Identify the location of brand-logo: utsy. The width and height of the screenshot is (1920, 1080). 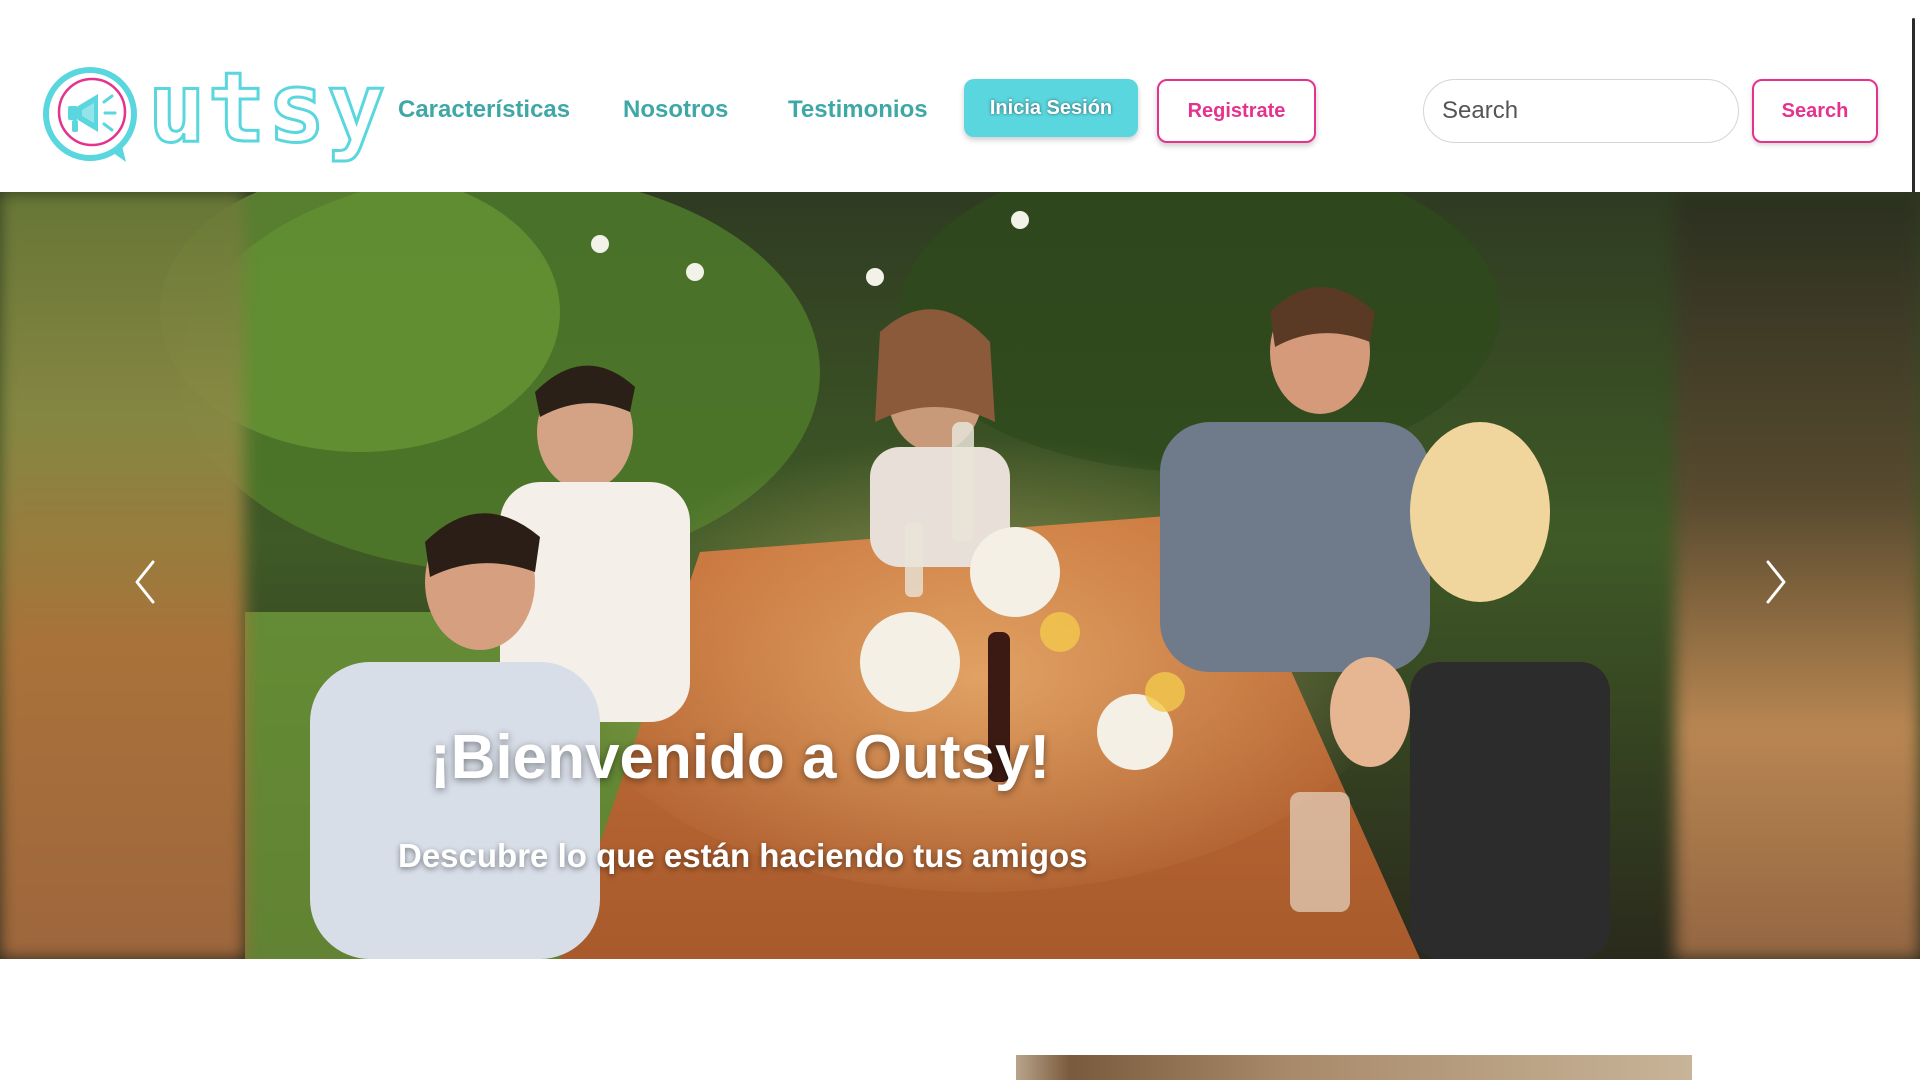
(214, 112).